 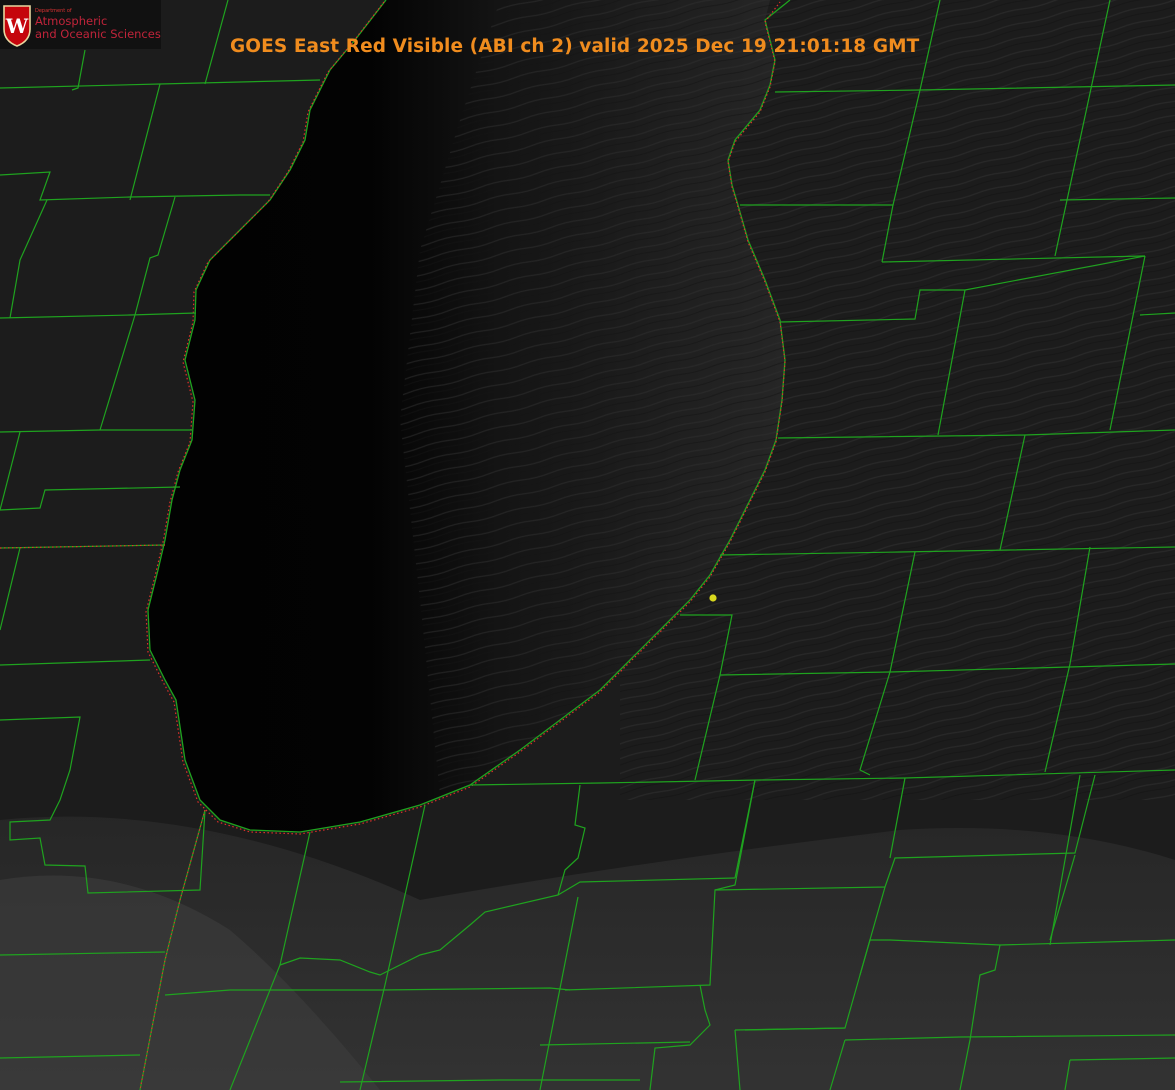 What do you see at coordinates (98, 34) in the screenshot?
I see `logo-line-2: and Oceanic Sciences` at bounding box center [98, 34].